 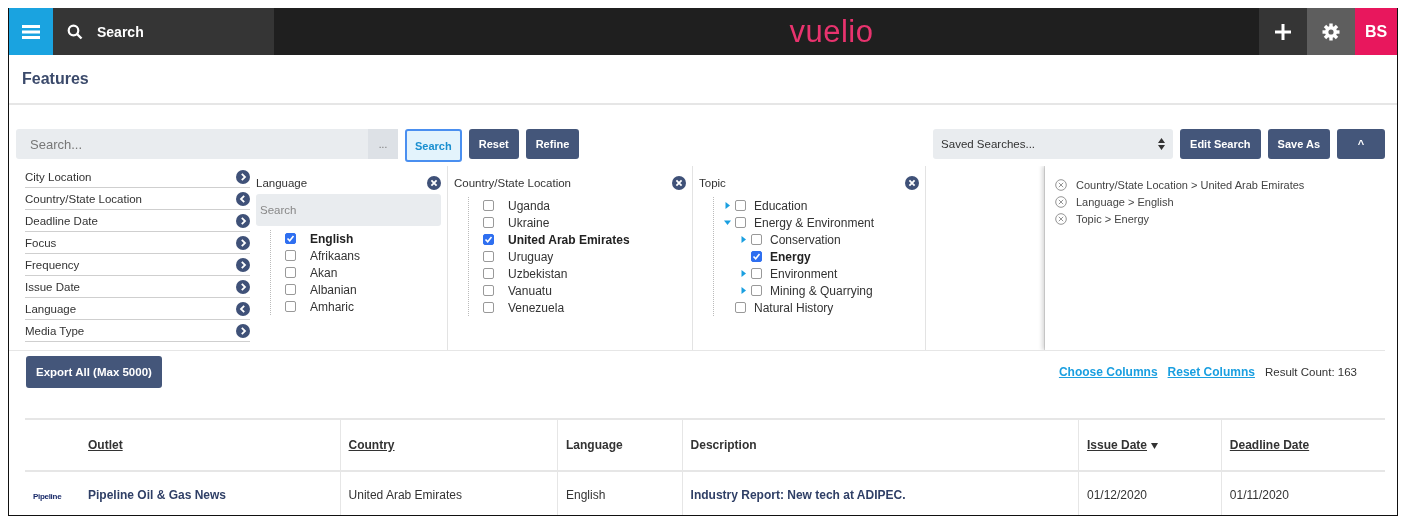 I want to click on option-label: Uzbekistan, so click(x=538, y=273).